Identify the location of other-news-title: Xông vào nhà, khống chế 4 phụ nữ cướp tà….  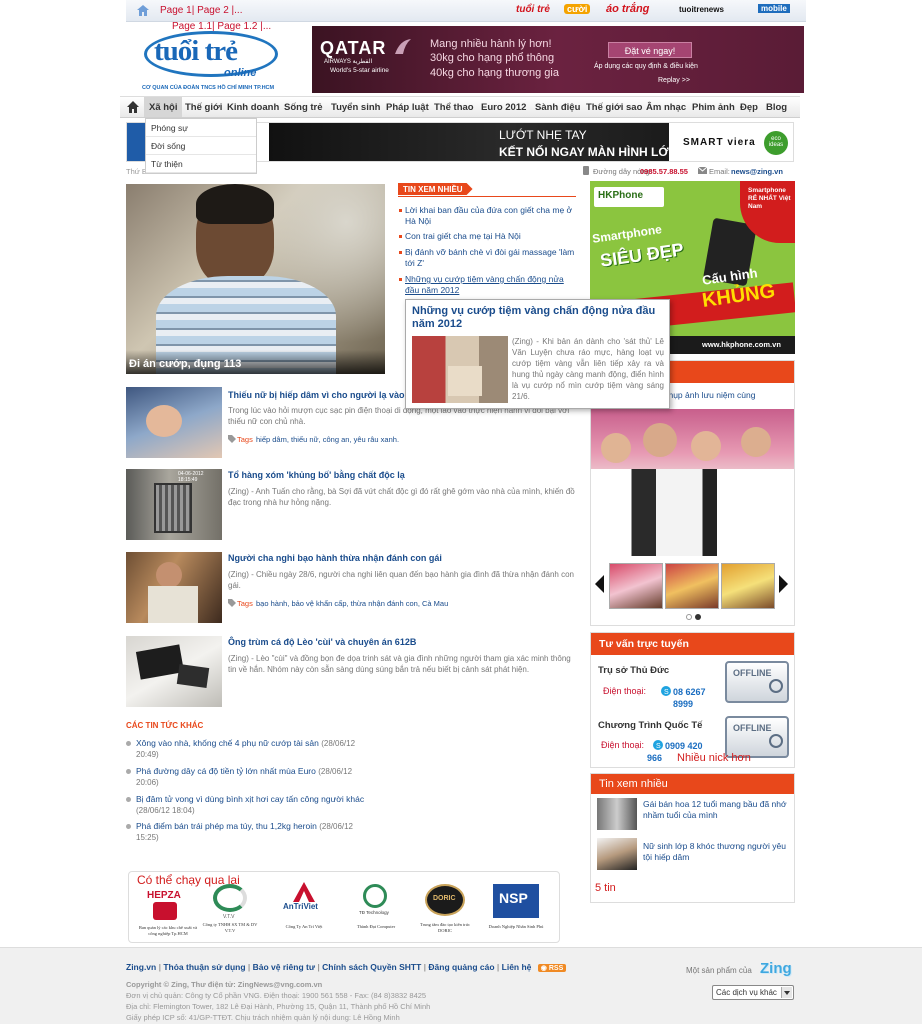
(227, 743).